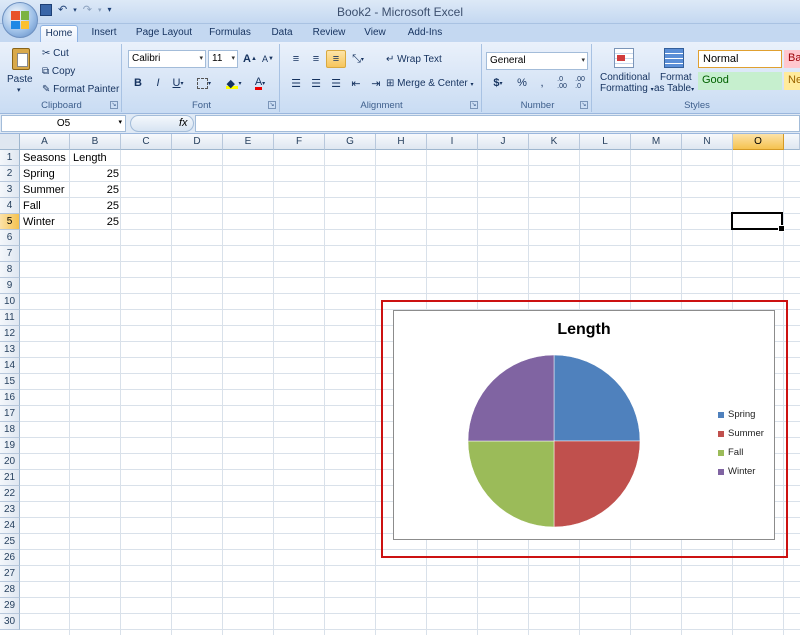 Image resolution: width=800 pixels, height=635 pixels. Describe the element at coordinates (80, 89) in the screenshot. I see `format-painter-button: ✎ Format Painter` at that location.